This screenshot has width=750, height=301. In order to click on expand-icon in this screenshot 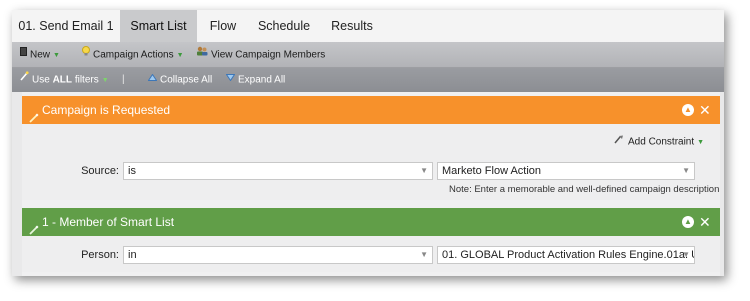, I will do `click(230, 79)`.